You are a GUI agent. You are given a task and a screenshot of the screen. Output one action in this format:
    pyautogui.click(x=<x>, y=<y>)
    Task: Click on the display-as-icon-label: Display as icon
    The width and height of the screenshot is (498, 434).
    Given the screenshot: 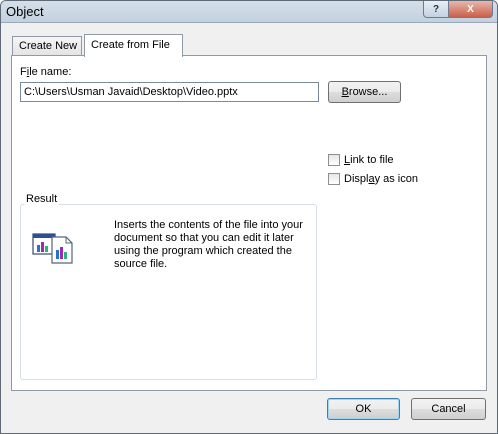 What is the action you would take?
    pyautogui.click(x=381, y=179)
    